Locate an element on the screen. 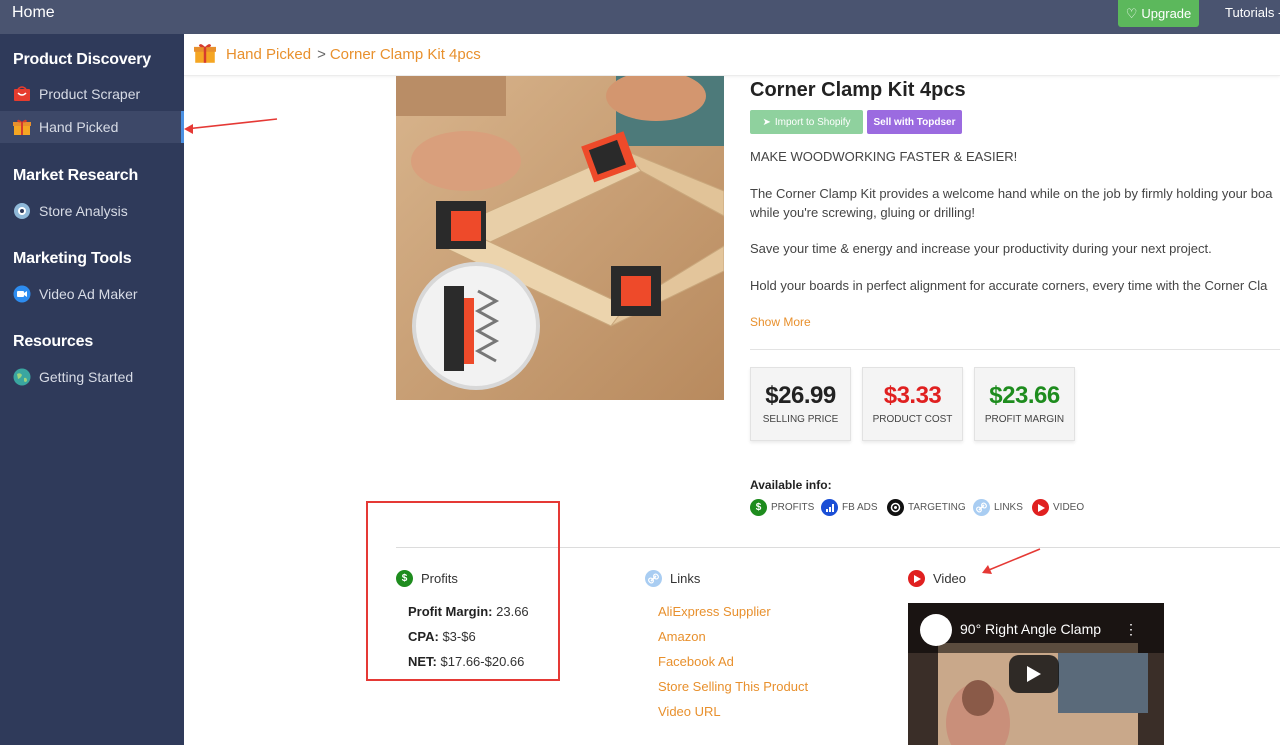  available-info-label: PROFITS is located at coordinates (793, 507).